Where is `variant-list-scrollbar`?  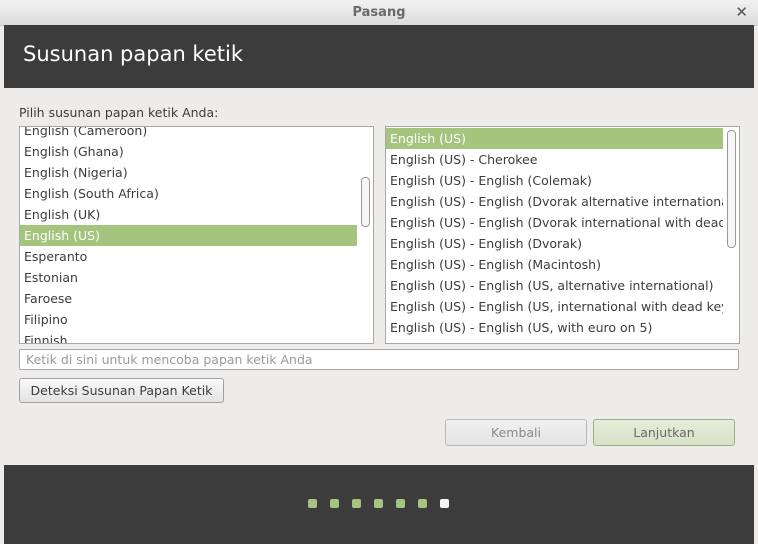 variant-list-scrollbar is located at coordinates (731, 235).